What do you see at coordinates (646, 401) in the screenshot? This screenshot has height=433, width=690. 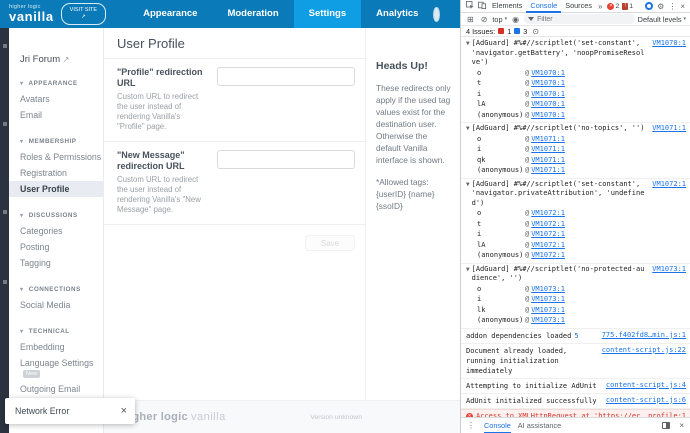 I see `source-link: content-script.js:6` at bounding box center [646, 401].